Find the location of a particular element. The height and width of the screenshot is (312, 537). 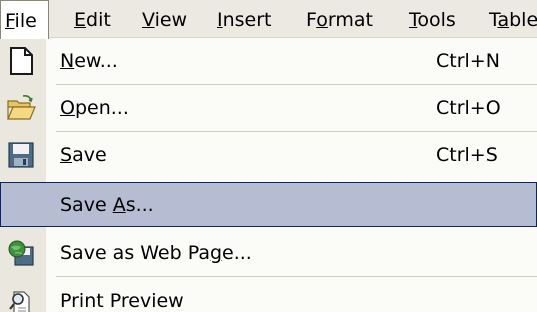

web-page-label-accelerator: g is located at coordinates (216, 253).